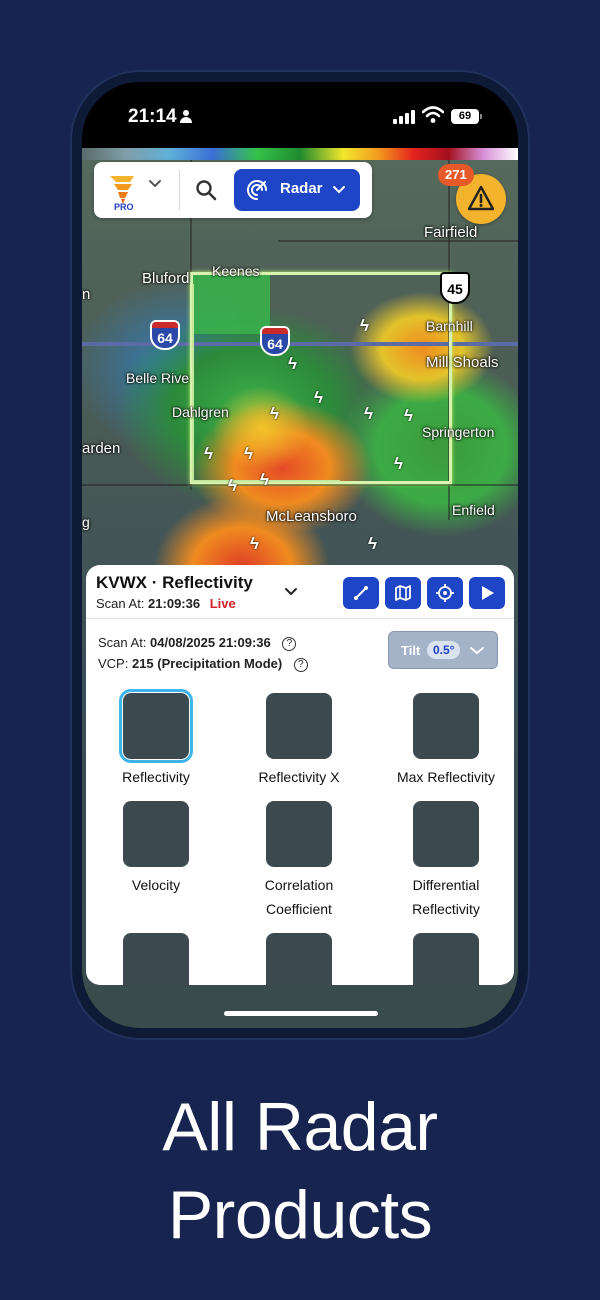  What do you see at coordinates (481, 198) in the screenshot?
I see `warning-icon` at bounding box center [481, 198].